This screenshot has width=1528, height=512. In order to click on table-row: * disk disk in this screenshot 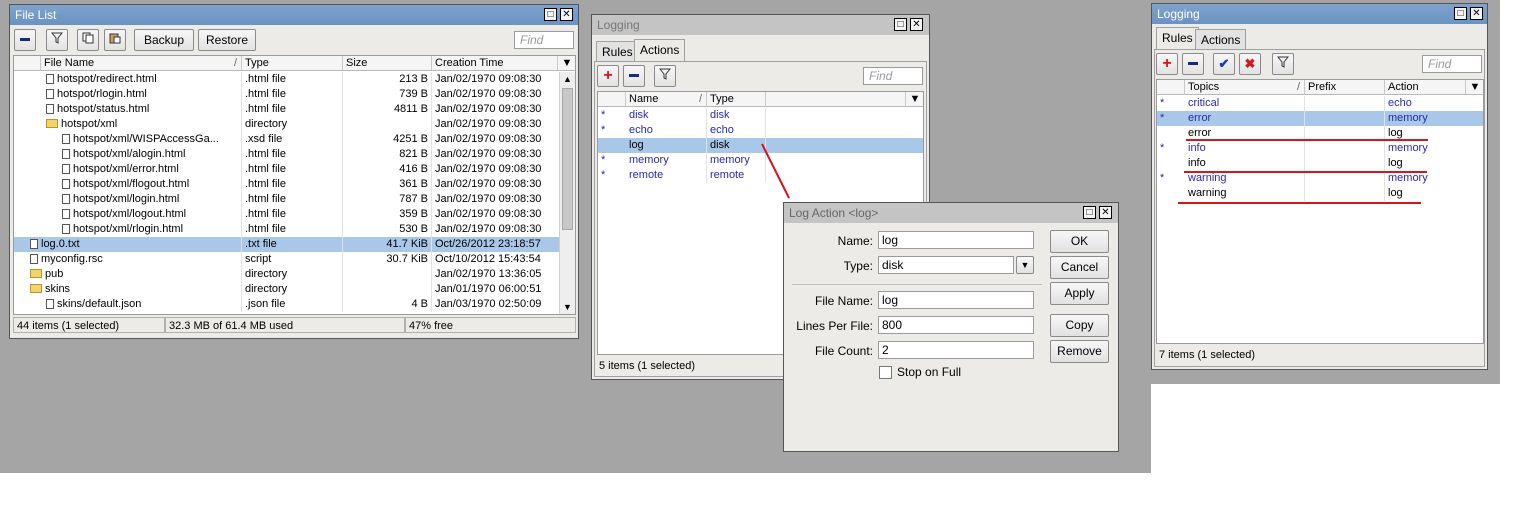, I will do `click(760, 115)`.